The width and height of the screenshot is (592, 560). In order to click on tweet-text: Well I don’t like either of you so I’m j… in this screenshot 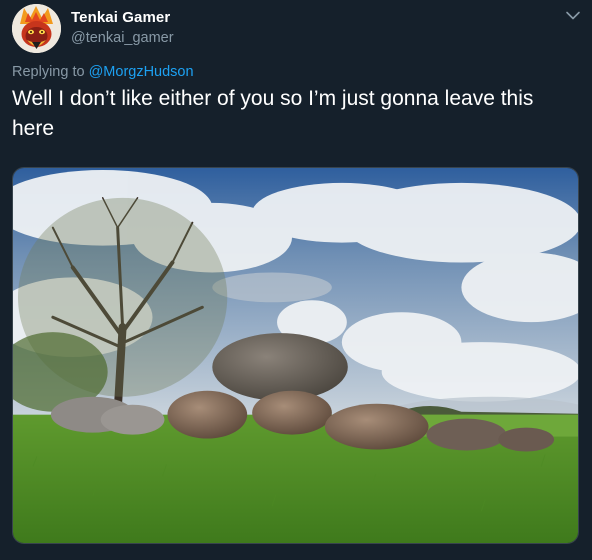, I will do `click(273, 113)`.